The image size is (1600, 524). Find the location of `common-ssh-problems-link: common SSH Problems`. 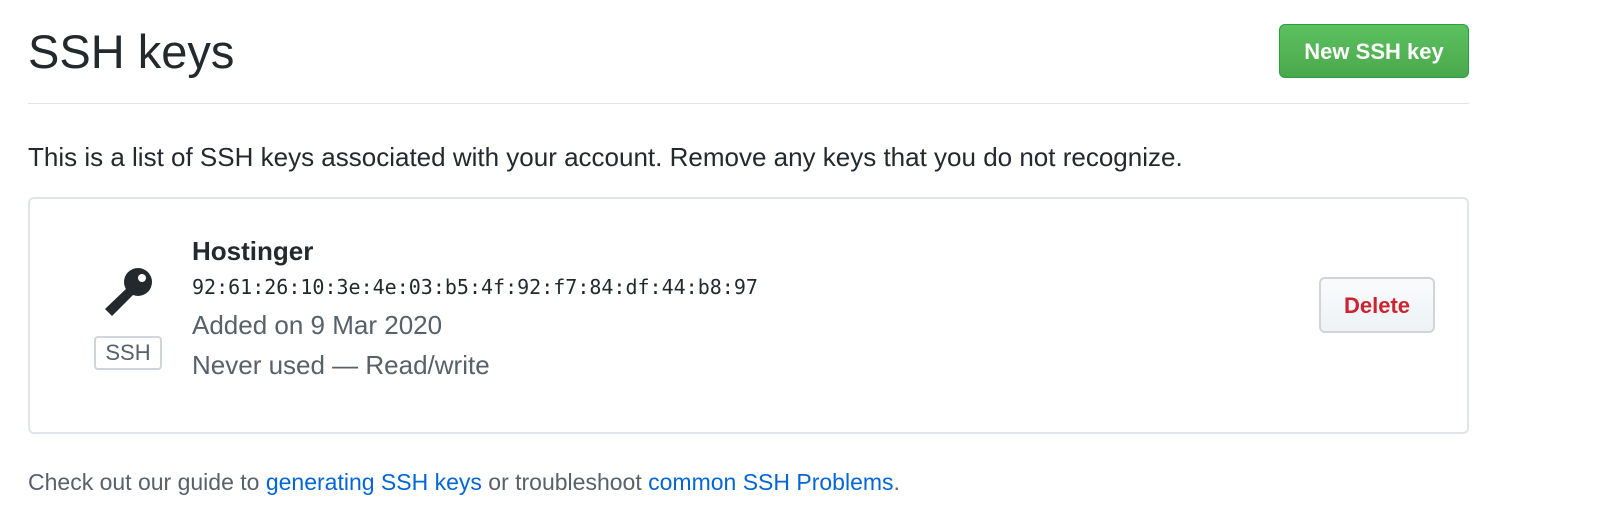

common-ssh-problems-link: common SSH Problems is located at coordinates (770, 482).